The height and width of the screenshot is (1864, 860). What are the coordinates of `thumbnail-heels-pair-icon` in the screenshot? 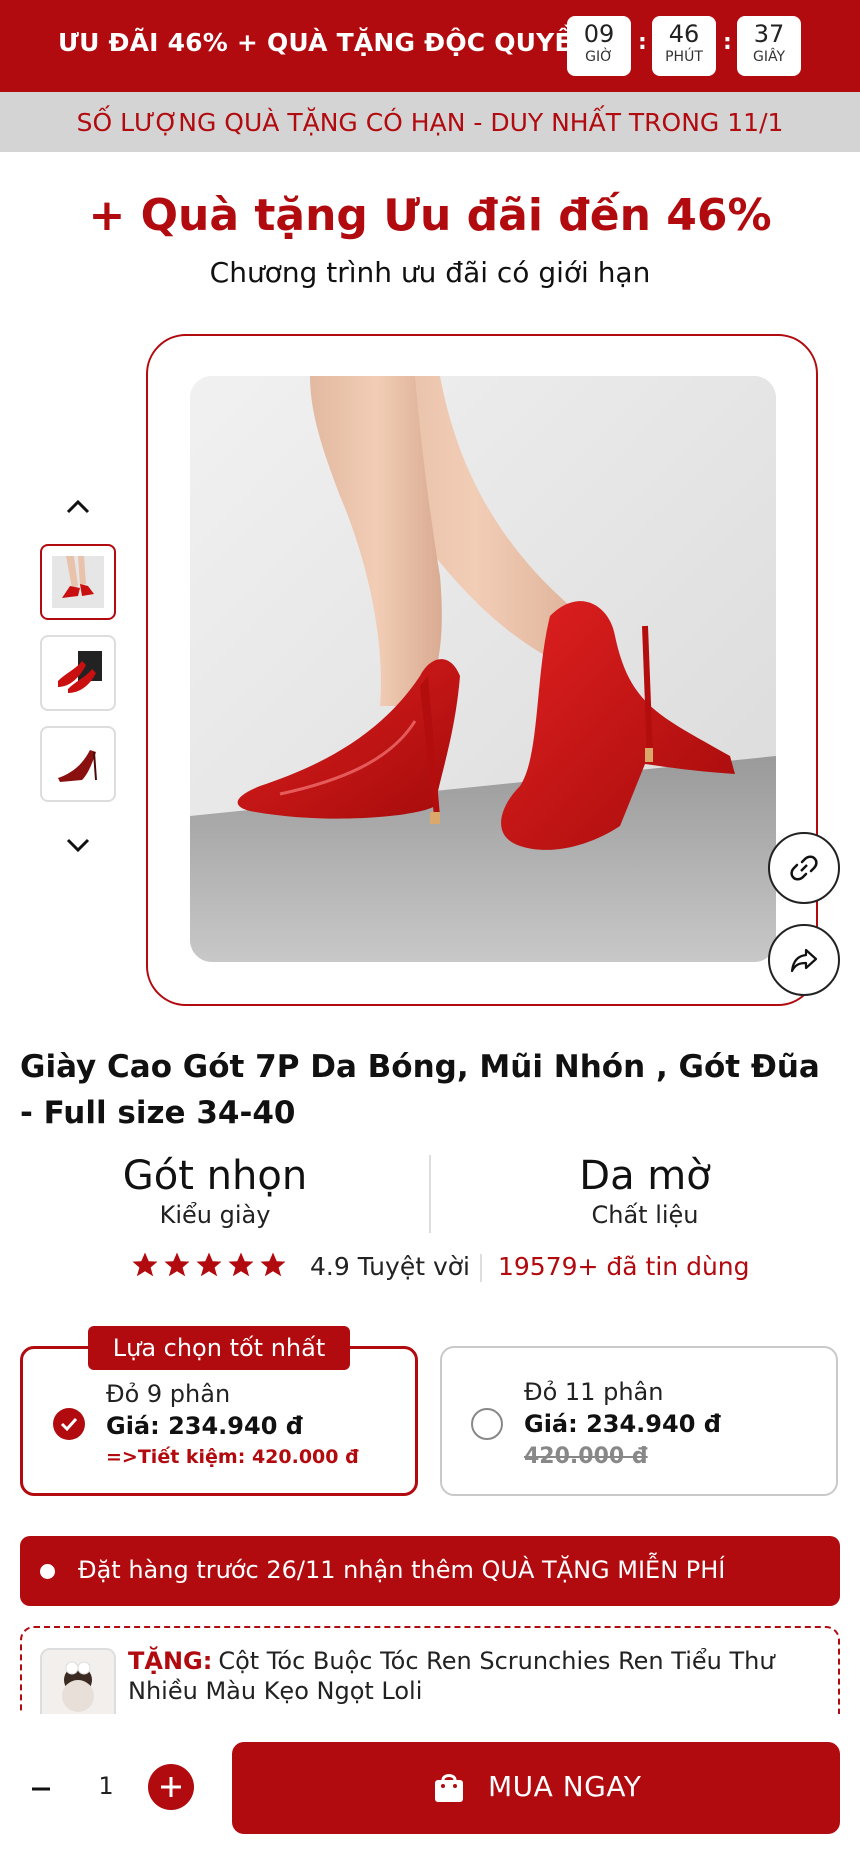 It's located at (78, 673).